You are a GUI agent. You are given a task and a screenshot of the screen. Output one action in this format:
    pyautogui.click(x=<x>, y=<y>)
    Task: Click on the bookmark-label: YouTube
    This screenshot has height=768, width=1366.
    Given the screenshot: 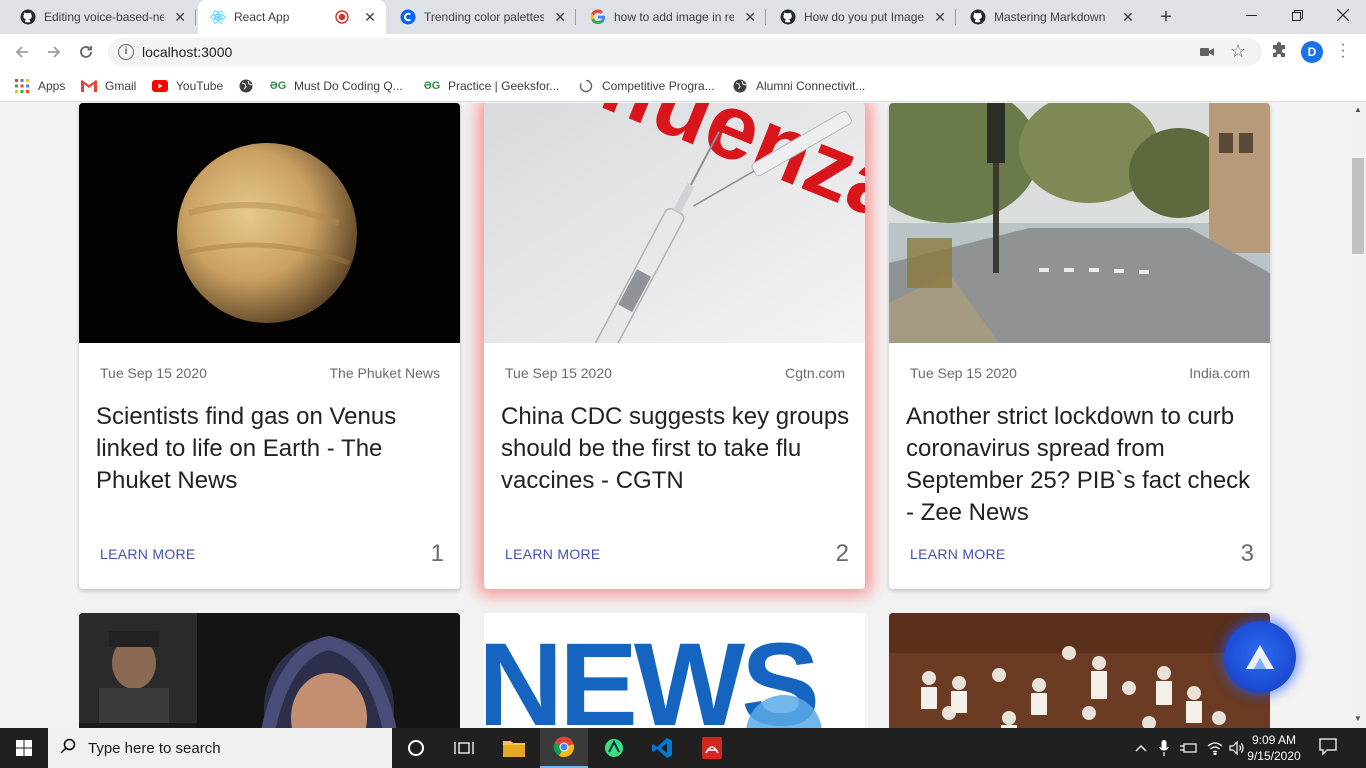 What is the action you would take?
    pyautogui.click(x=200, y=86)
    